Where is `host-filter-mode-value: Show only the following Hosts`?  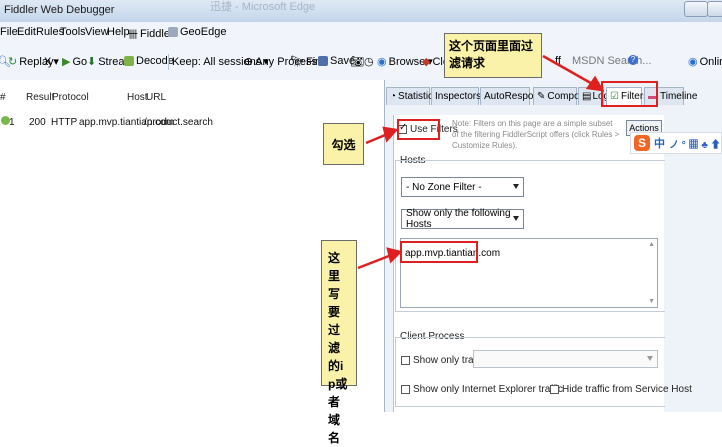
host-filter-mode-value: Show only the following Hosts is located at coordinates (458, 219).